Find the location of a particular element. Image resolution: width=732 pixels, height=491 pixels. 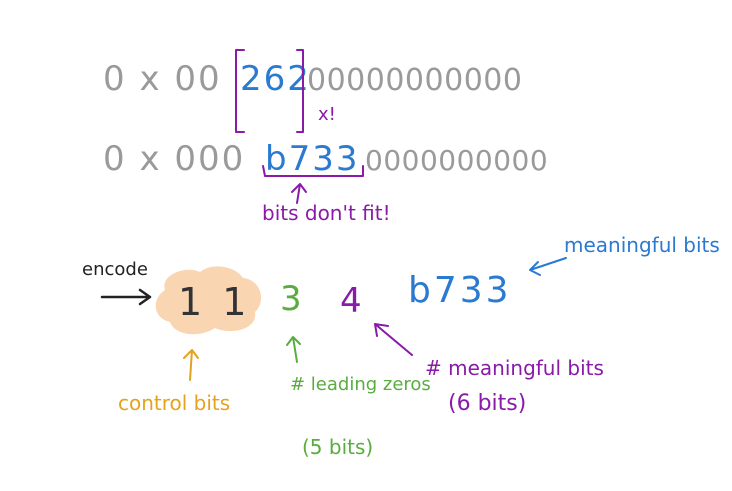

encode-arrow is located at coordinates (126, 297).